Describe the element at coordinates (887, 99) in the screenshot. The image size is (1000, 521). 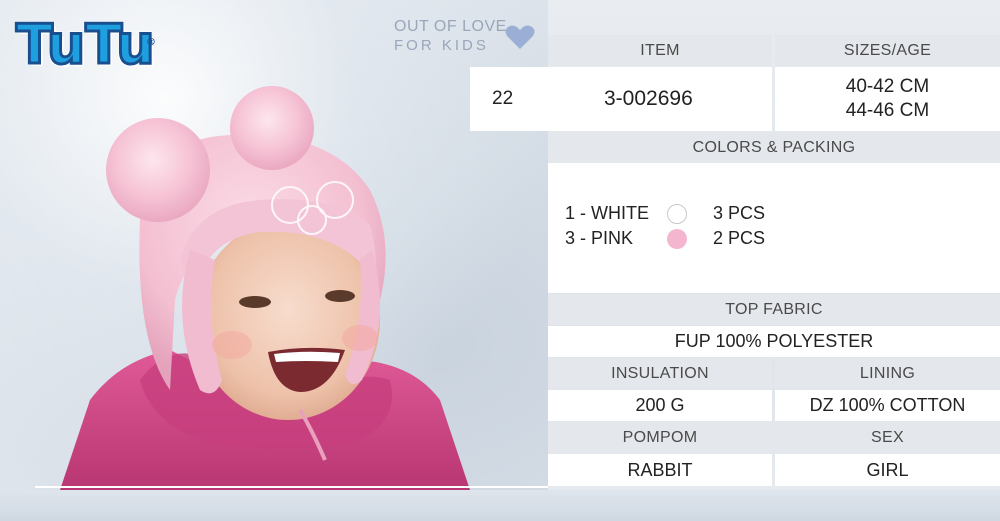
I see `sizes-cell: 40-42 CM 44-46 CM` at that location.